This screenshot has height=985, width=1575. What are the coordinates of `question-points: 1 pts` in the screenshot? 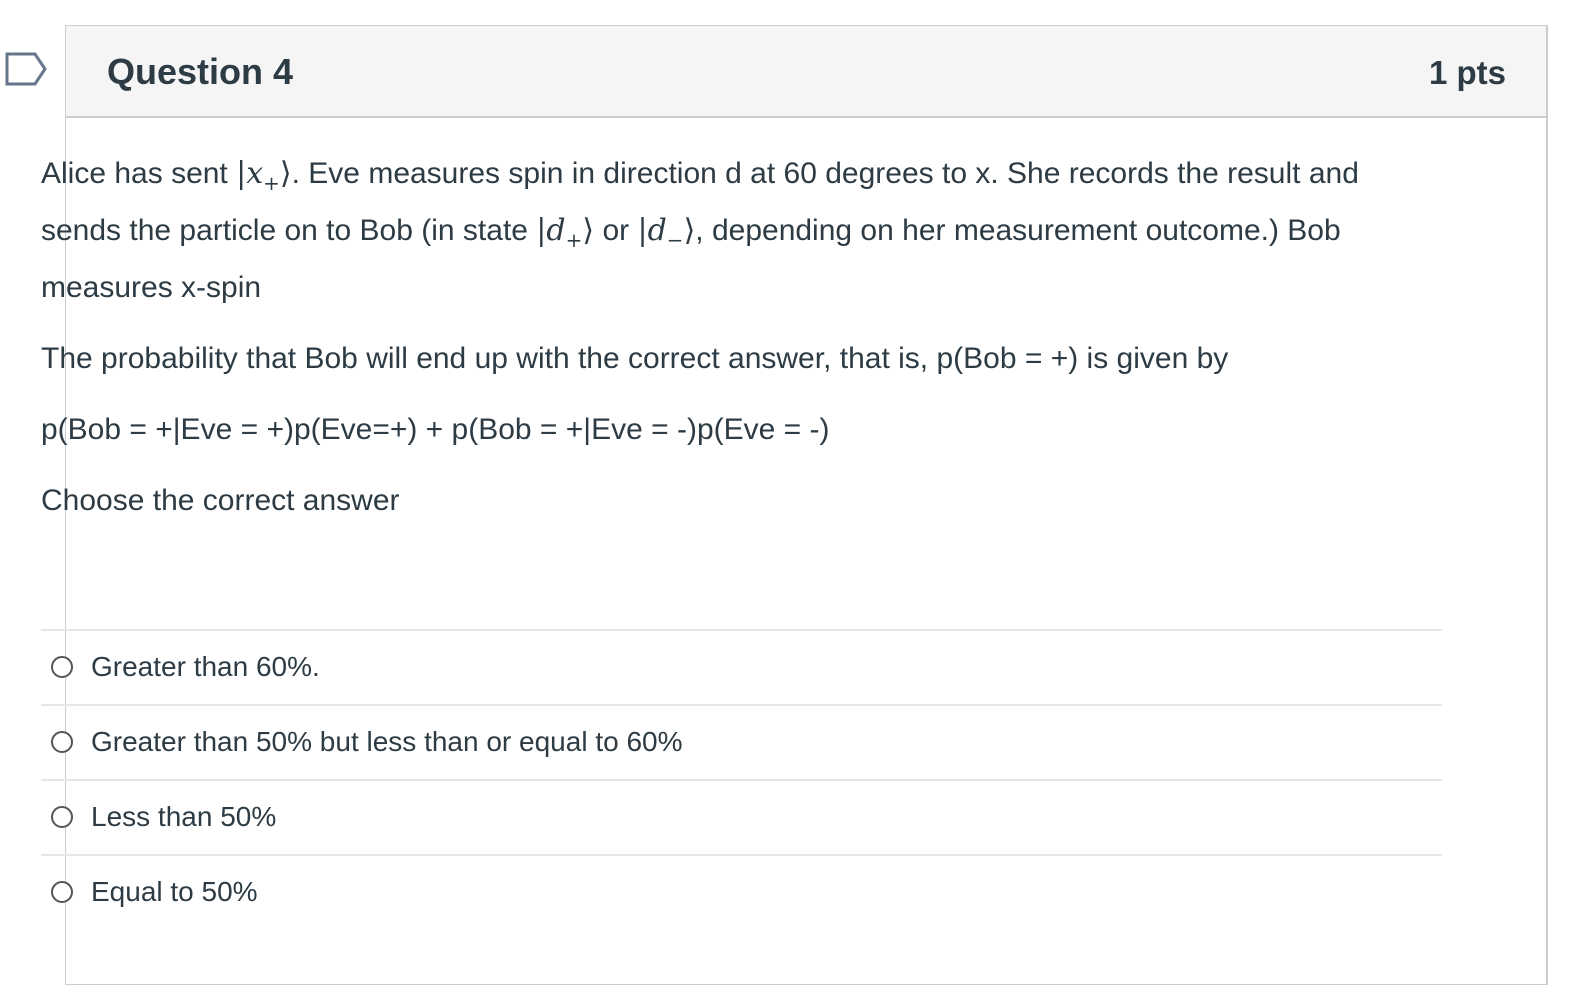 It's located at (1467, 72).